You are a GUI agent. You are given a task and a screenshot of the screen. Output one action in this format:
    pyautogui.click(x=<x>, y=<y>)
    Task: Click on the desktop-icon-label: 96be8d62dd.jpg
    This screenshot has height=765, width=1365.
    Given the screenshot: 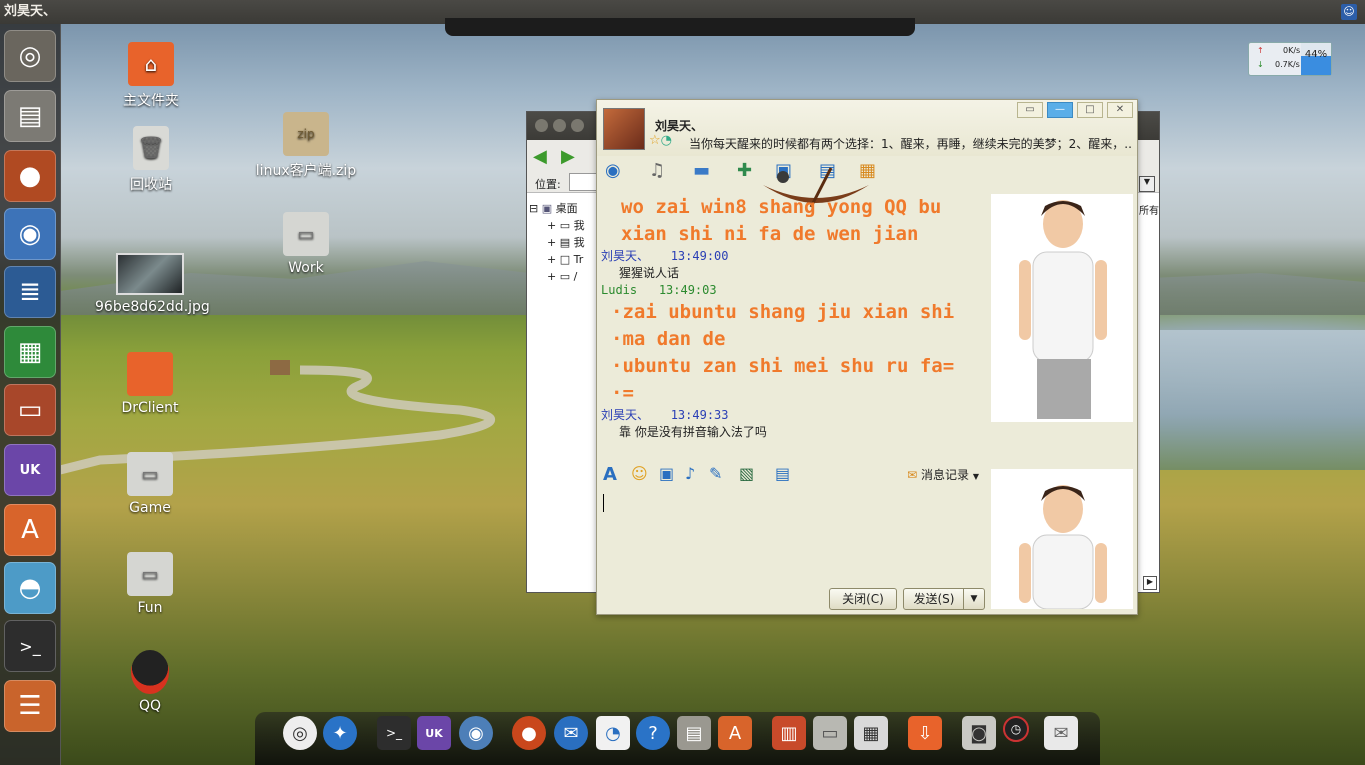 What is the action you would take?
    pyautogui.click(x=152, y=307)
    